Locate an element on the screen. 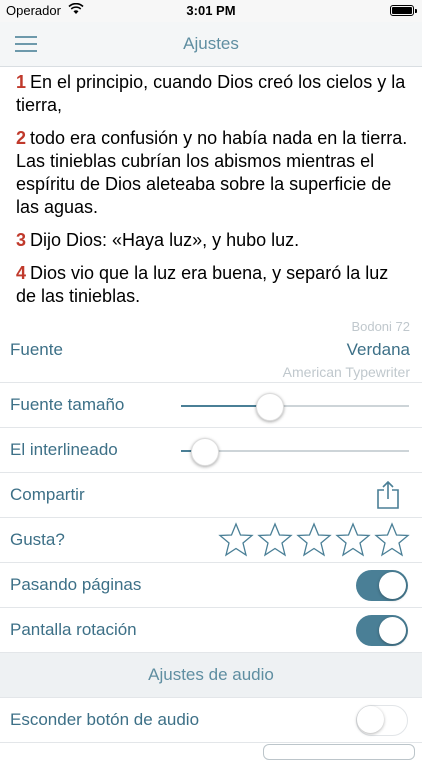 The width and height of the screenshot is (422, 760). font-size-slider is located at coordinates (295, 406).